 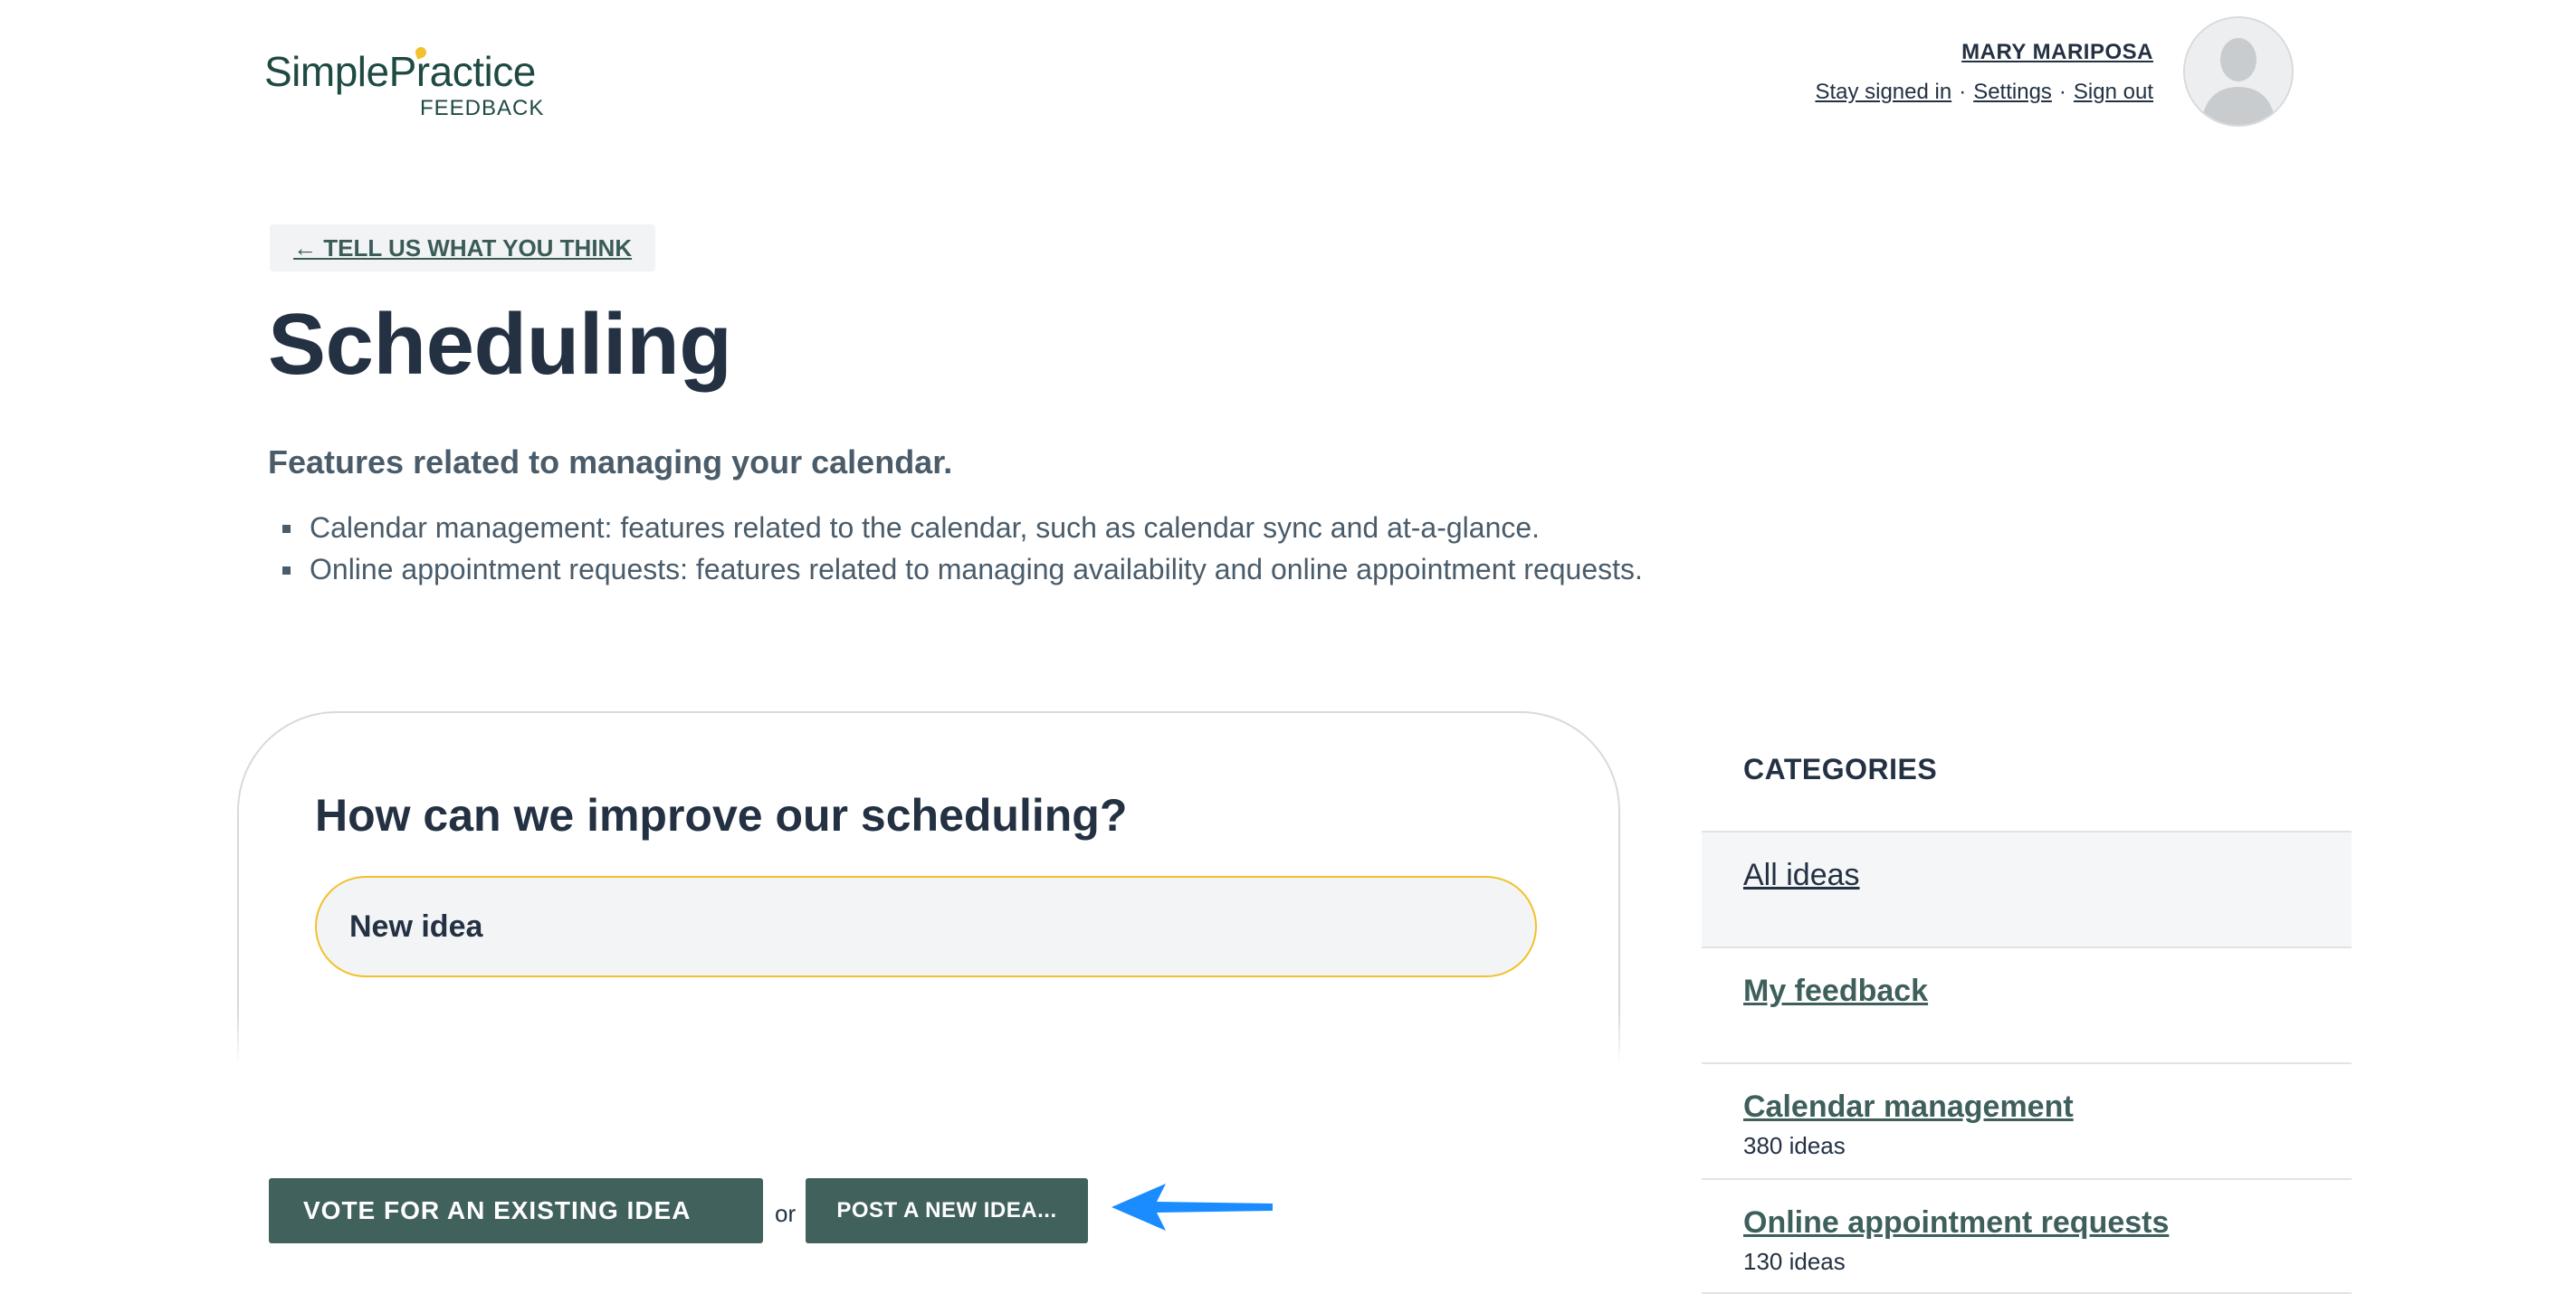 I want to click on user-links: Stay signed in · Settings · Sign out, so click(x=1984, y=92).